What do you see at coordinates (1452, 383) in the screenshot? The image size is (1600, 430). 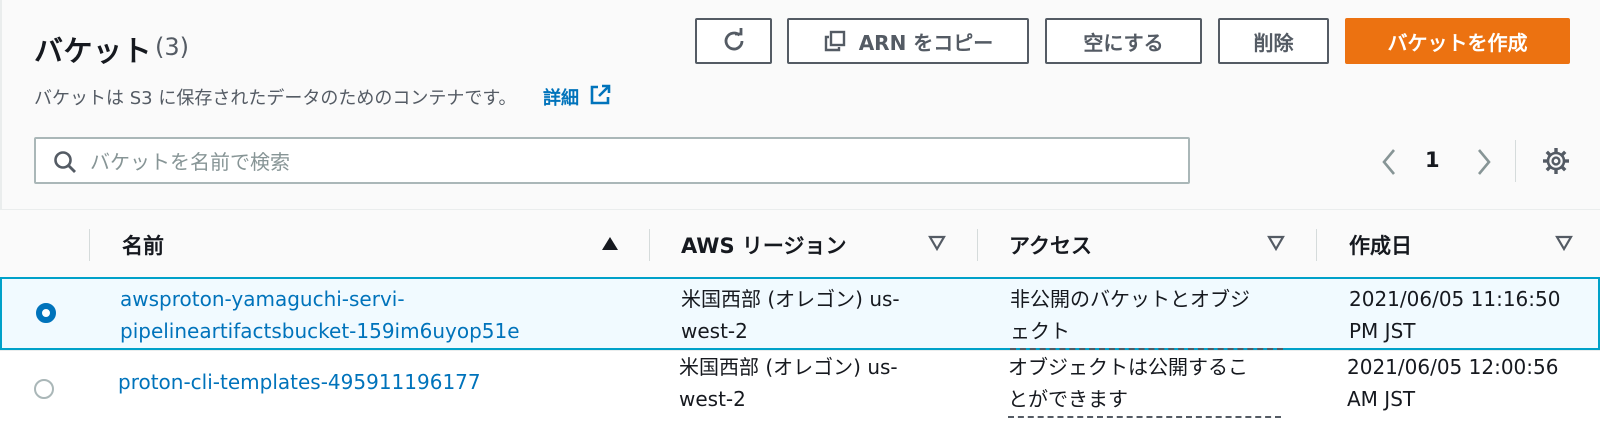 I see `created-cell: 2021/06/05 12:00:56 AM JST` at bounding box center [1452, 383].